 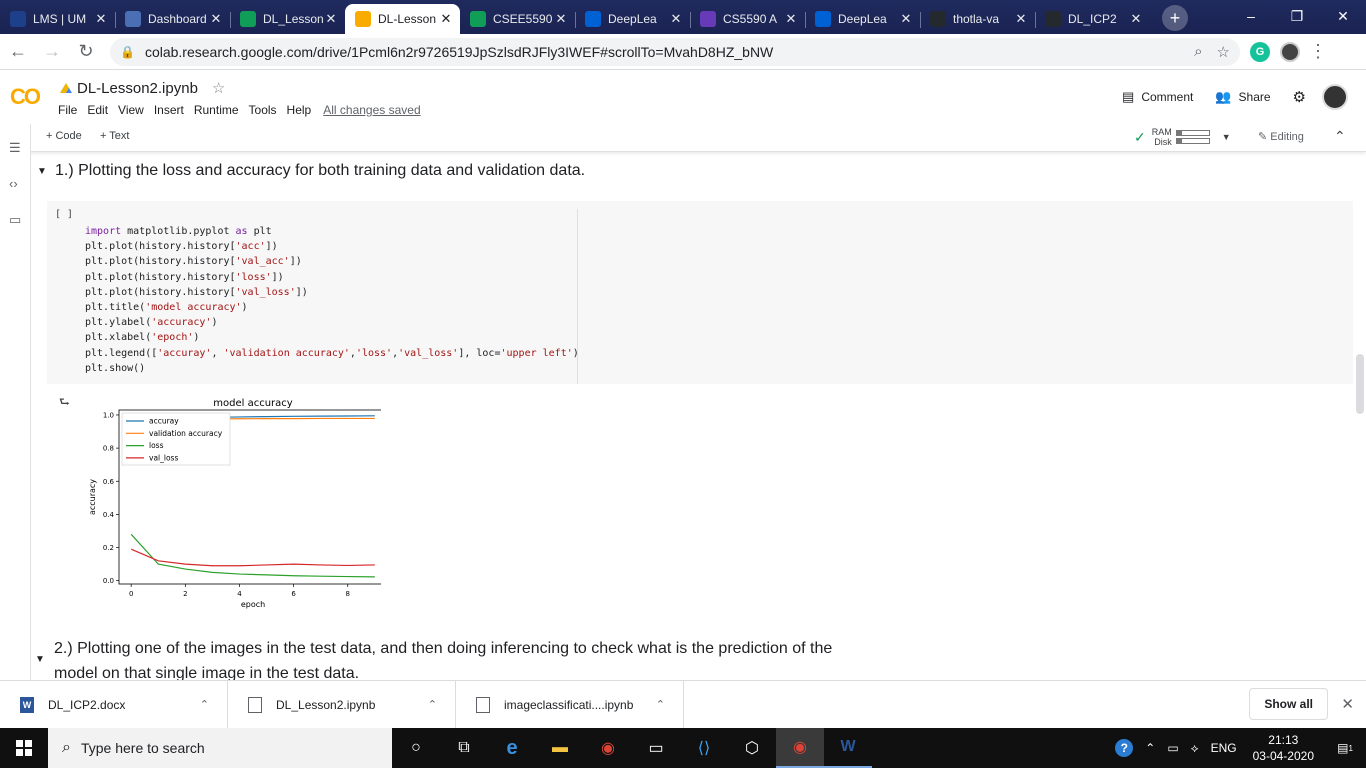 I want to click on cortana-icon: ○, so click(x=416, y=748).